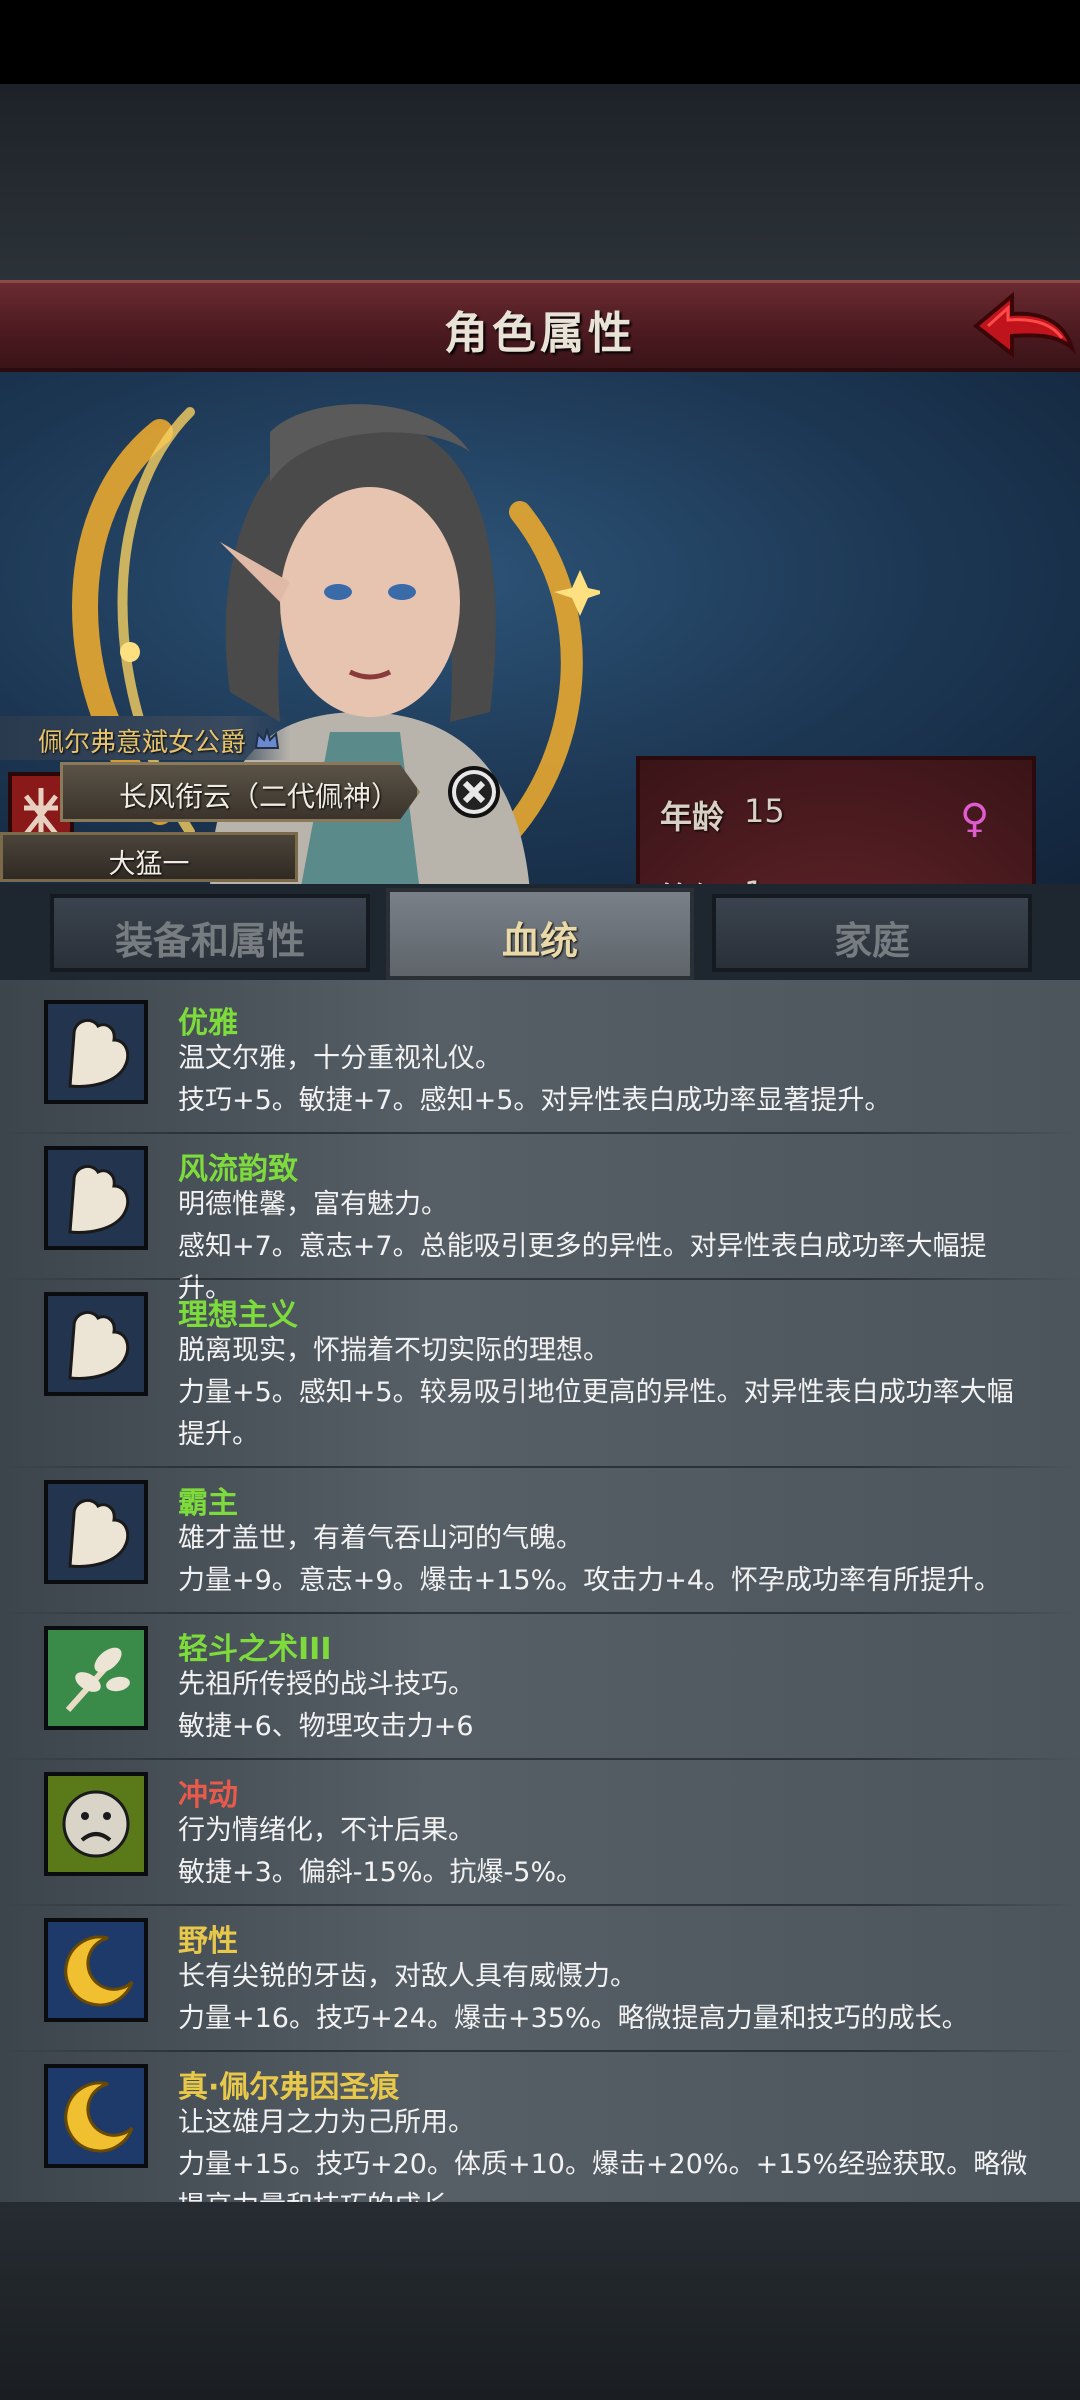  What do you see at coordinates (381, 1851) in the screenshot?
I see `trait-description: 行为情绪化，不计后果。 敏捷+3。偏斜-15%。抗爆-5%。` at bounding box center [381, 1851].